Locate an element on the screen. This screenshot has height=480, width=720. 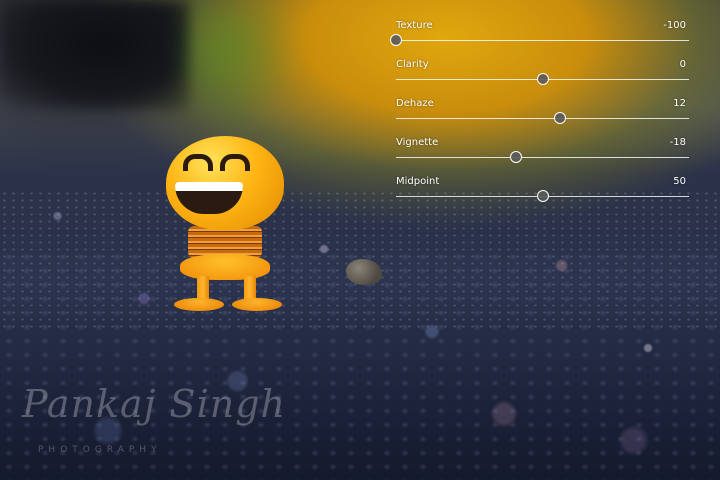
slider-label: Midpoint is located at coordinates (418, 181).